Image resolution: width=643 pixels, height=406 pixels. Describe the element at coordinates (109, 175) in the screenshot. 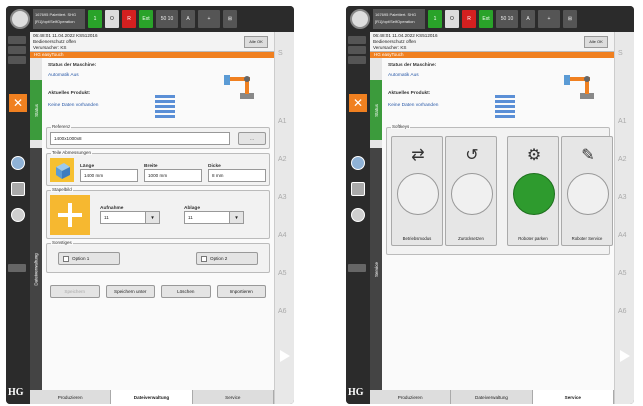

I see `laenge-input: 1400 mm` at that location.